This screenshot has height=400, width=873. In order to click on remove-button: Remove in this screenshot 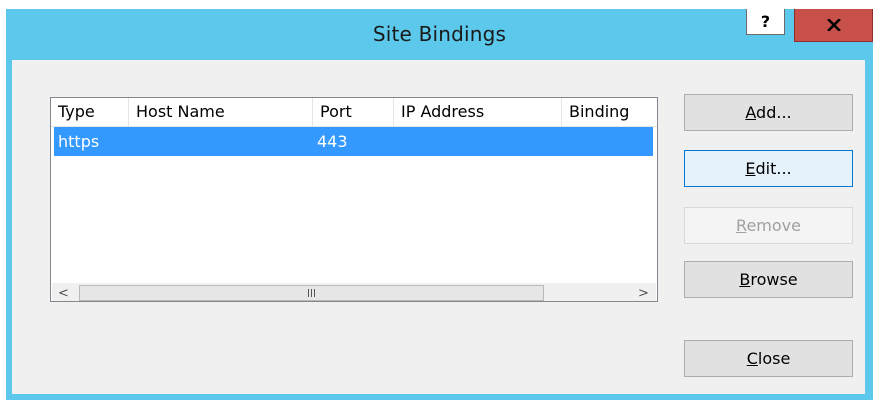, I will do `click(768, 225)`.